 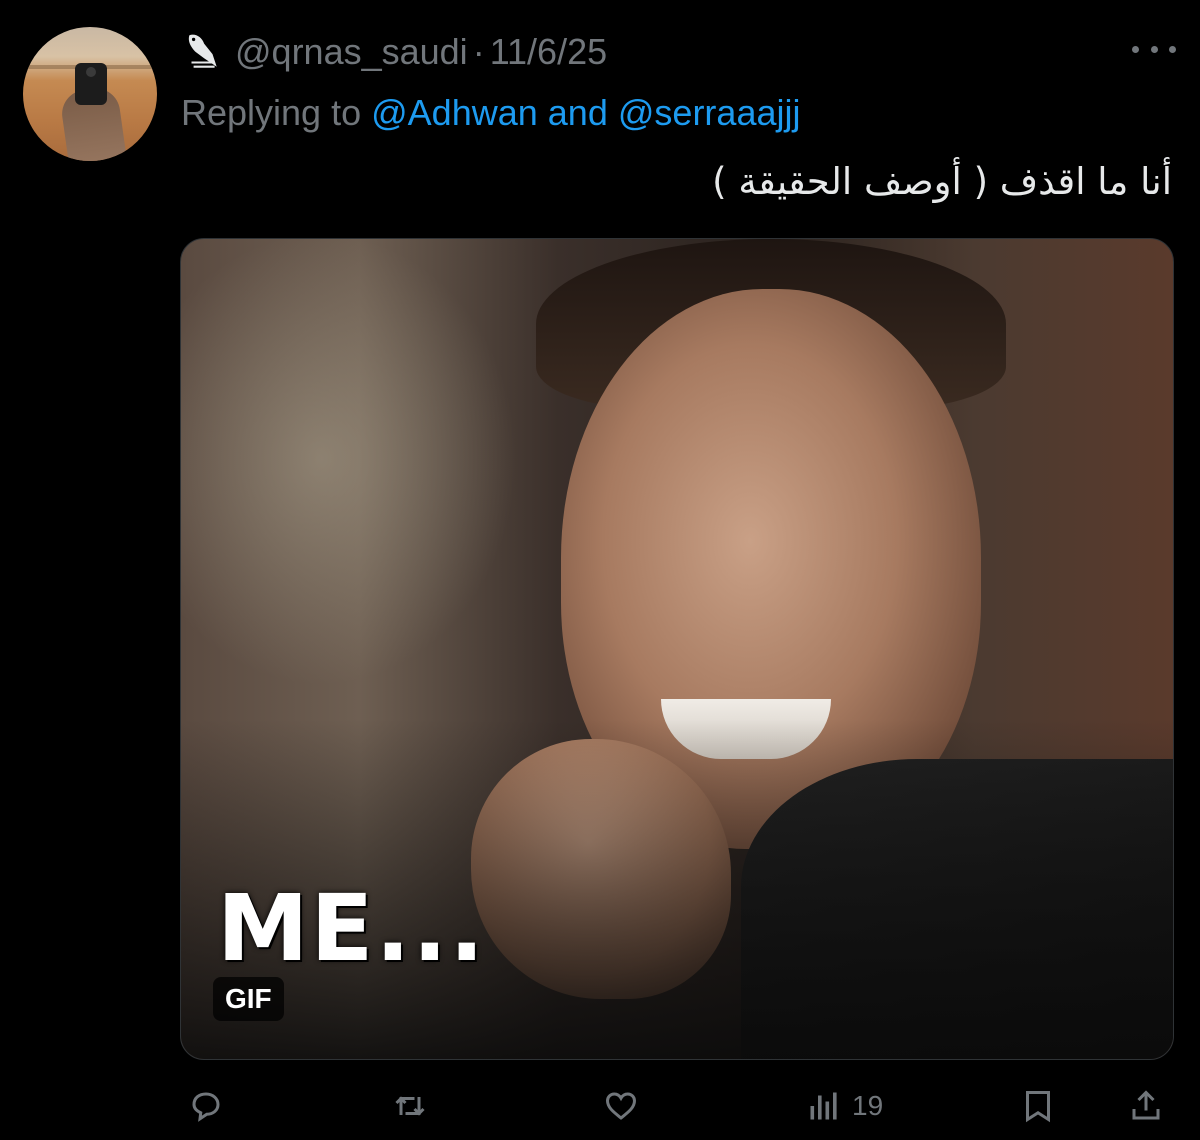 I want to click on views-icon, so click(x=823, y=1106).